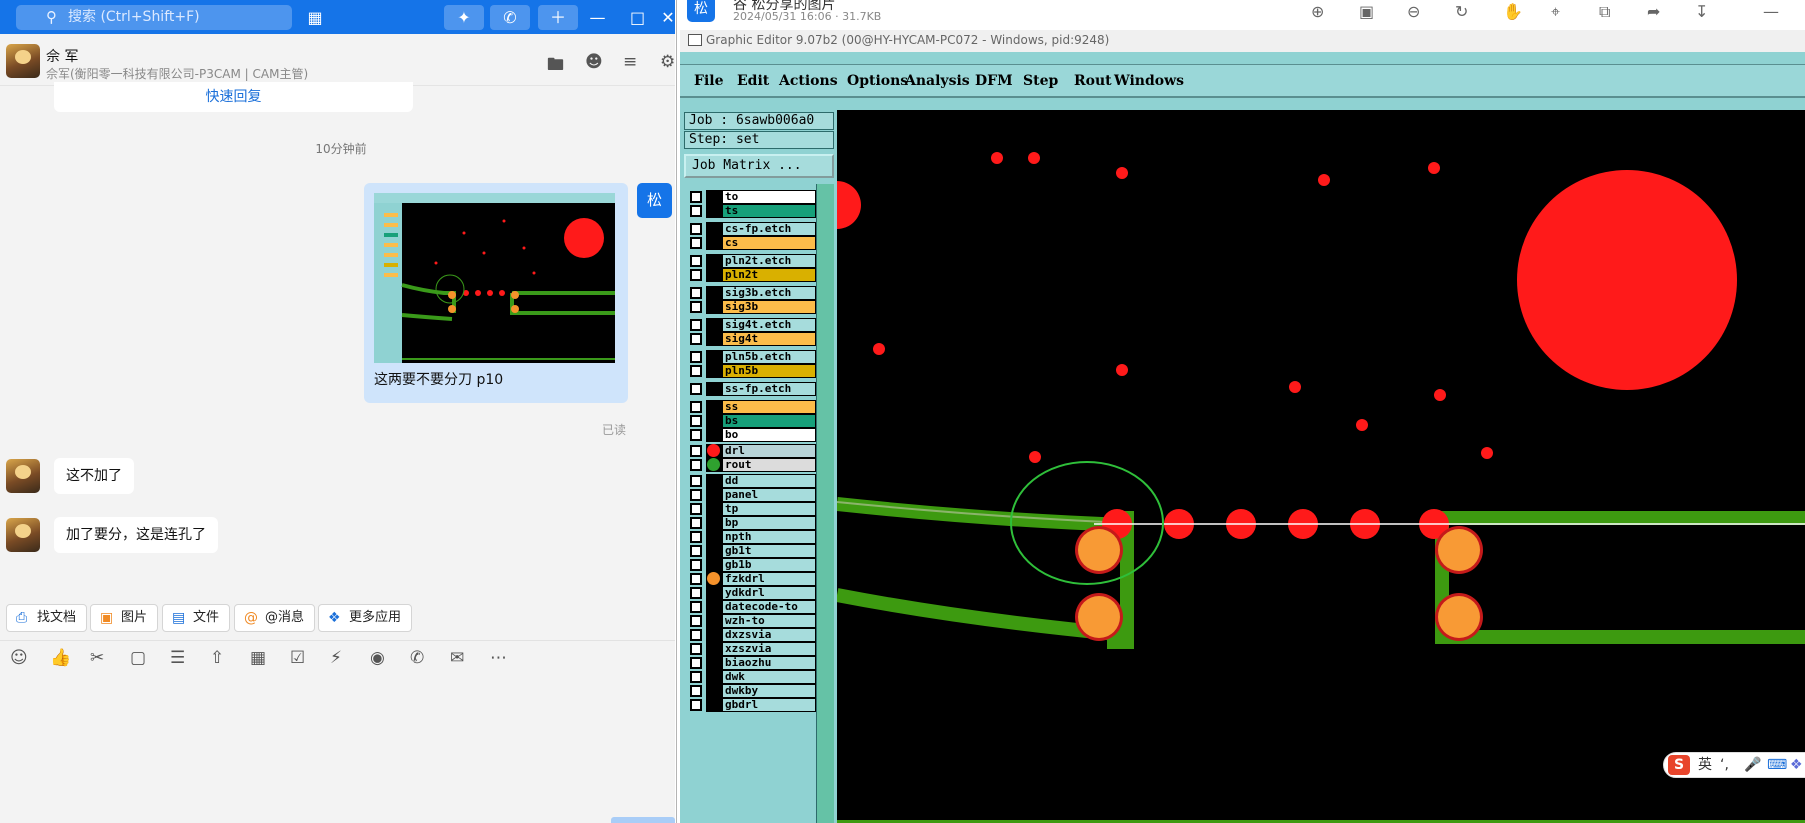 The image size is (1805, 823). Describe the element at coordinates (769, 435) in the screenshot. I see `layer-name: bo` at that location.